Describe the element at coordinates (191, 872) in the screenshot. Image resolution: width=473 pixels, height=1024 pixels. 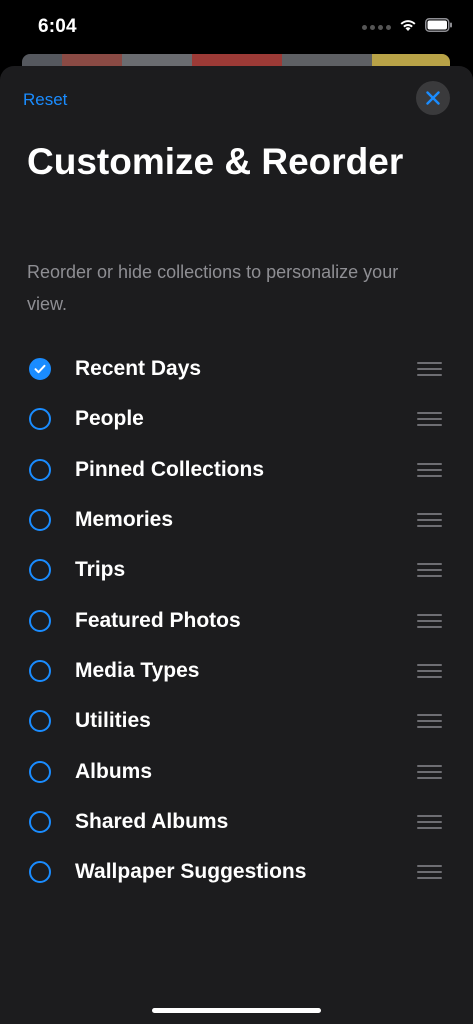
I see `collection-label: Wallpaper Suggestions` at that location.